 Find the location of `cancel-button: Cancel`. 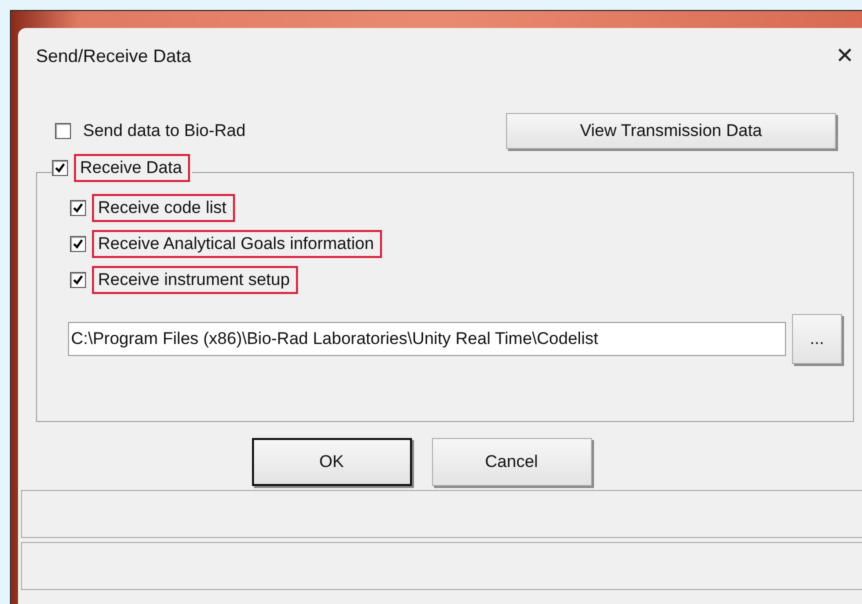

cancel-button: Cancel is located at coordinates (512, 462).